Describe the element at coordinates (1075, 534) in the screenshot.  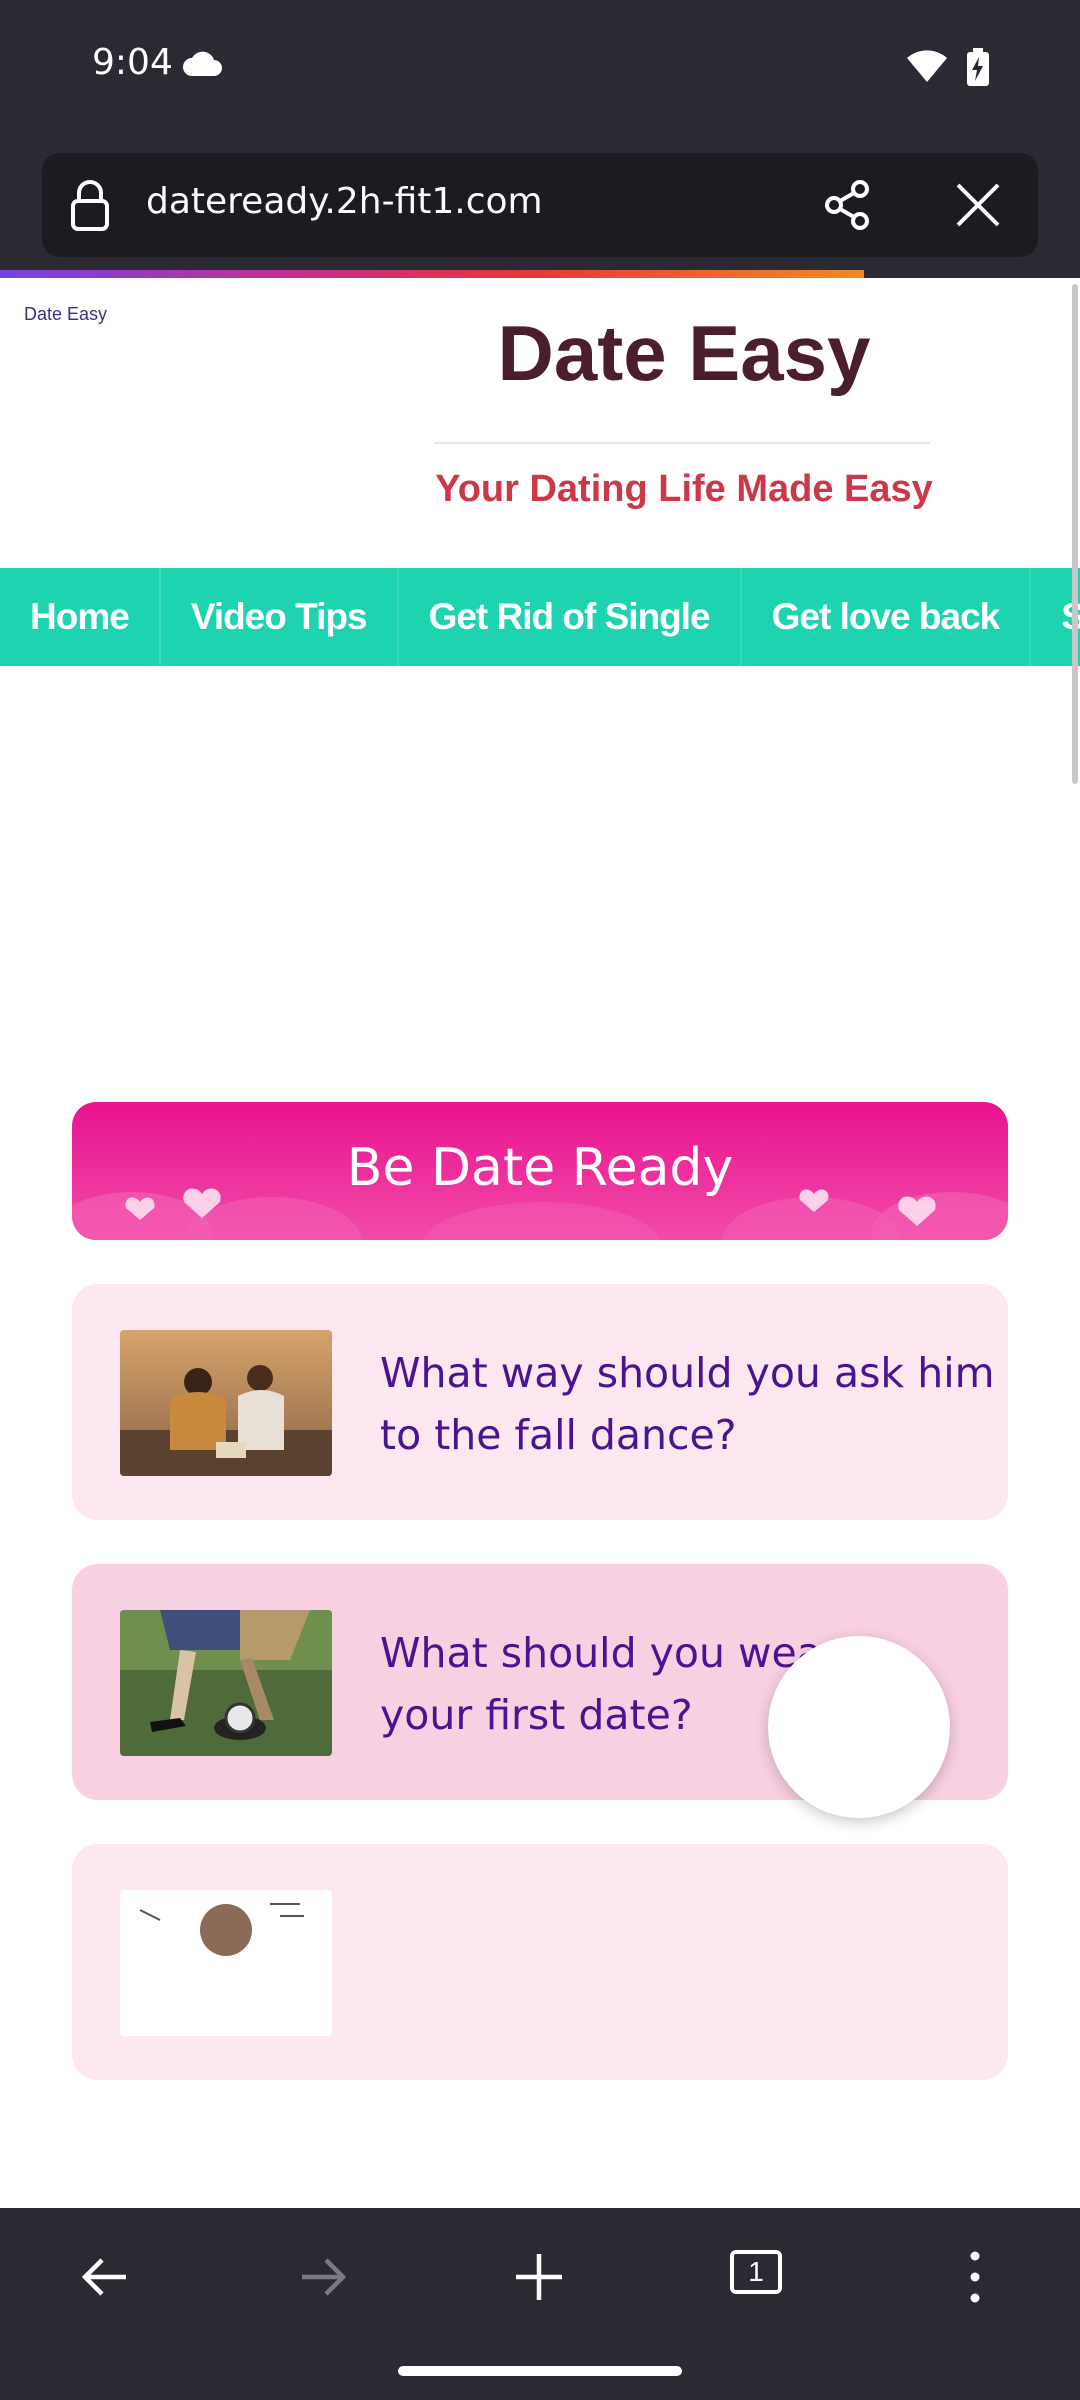
I see `page-scrollbar` at that location.